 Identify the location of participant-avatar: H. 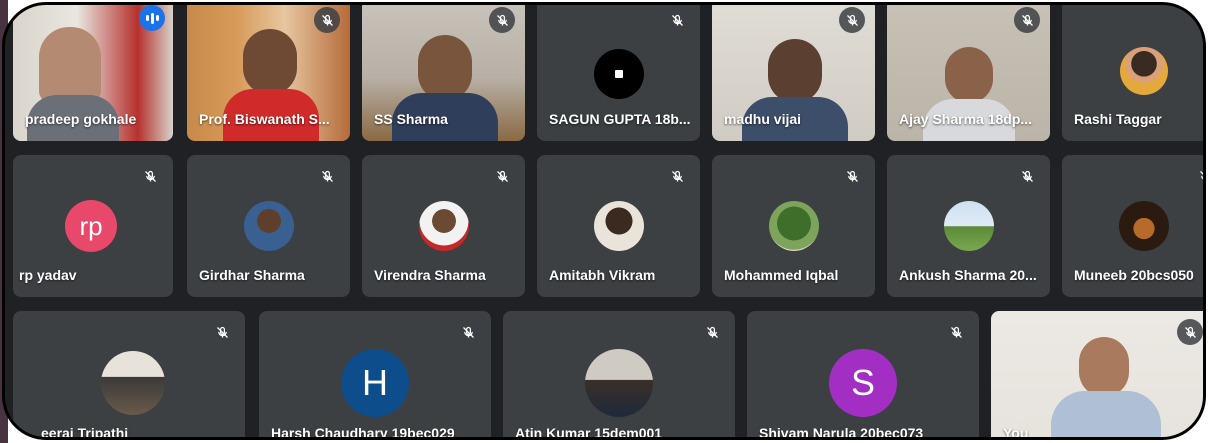
(375, 383).